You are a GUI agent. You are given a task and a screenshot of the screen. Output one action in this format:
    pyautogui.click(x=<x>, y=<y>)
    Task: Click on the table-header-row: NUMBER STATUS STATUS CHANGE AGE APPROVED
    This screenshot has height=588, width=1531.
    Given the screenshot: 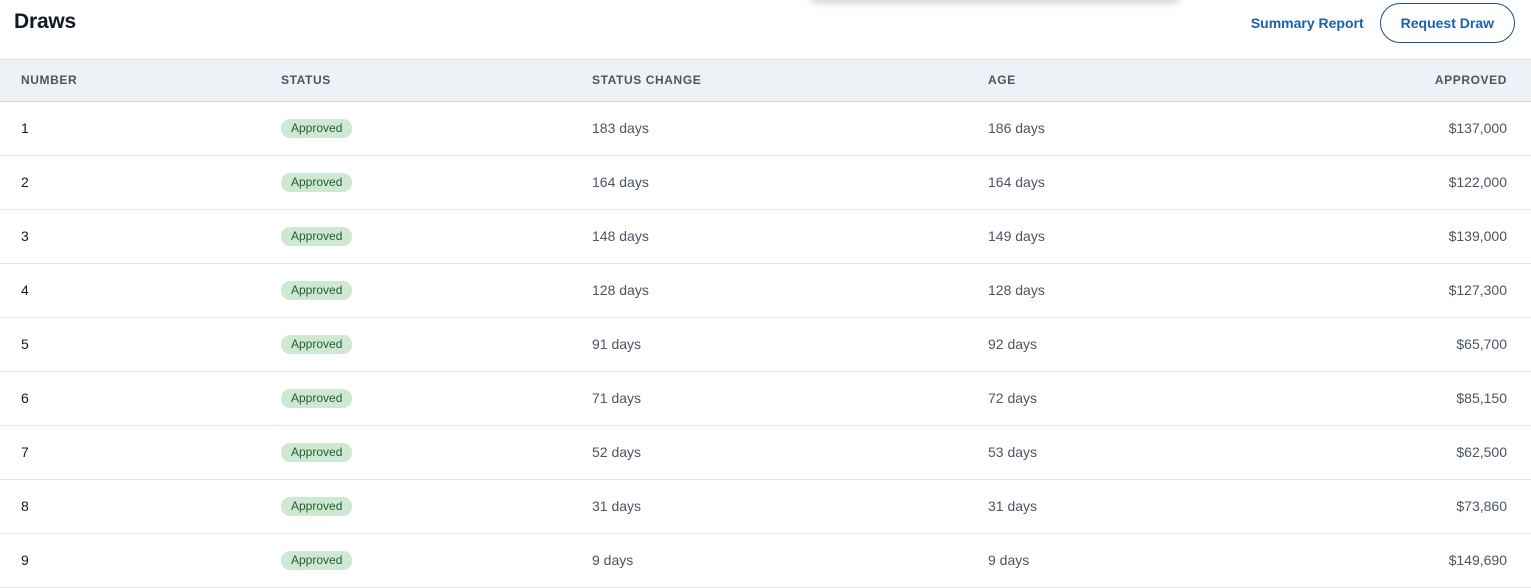 What is the action you would take?
    pyautogui.click(x=765, y=80)
    